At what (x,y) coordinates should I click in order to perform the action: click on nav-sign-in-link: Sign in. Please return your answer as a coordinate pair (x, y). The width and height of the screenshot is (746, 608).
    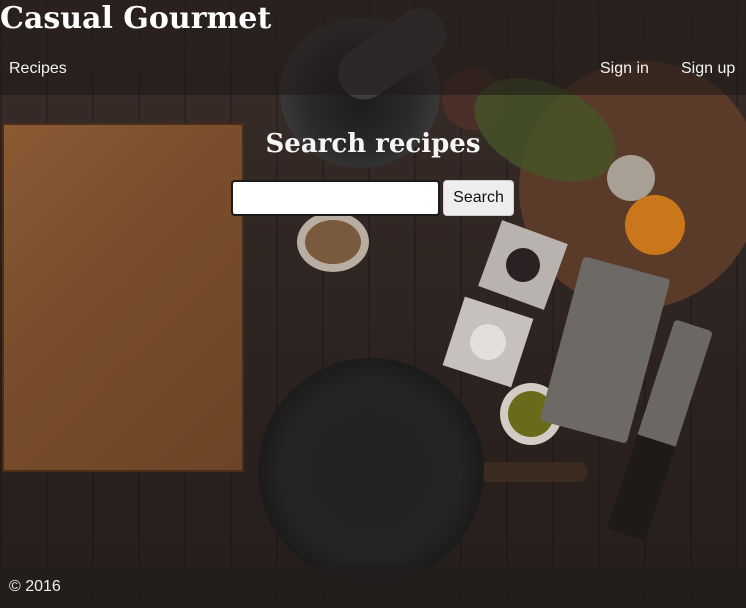
    Looking at the image, I should click on (624, 69).